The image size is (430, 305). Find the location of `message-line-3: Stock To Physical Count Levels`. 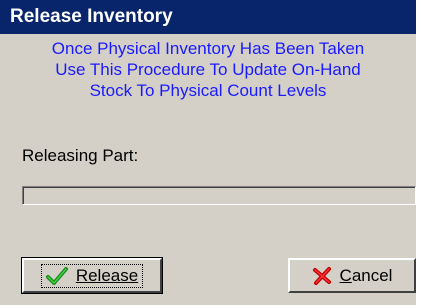

message-line-3: Stock To Physical Count Levels is located at coordinates (208, 90).